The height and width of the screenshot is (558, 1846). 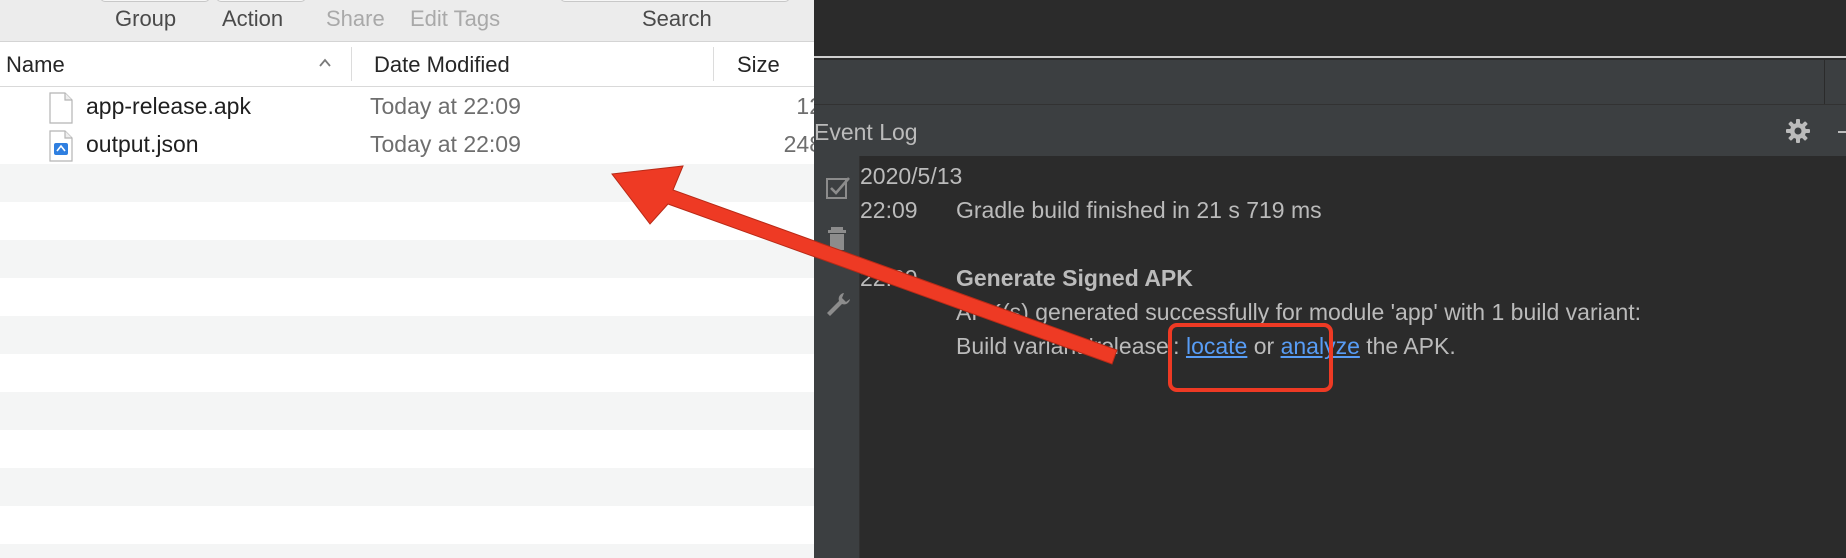 I want to click on edit-tags-button: Edit Tags, so click(x=455, y=19).